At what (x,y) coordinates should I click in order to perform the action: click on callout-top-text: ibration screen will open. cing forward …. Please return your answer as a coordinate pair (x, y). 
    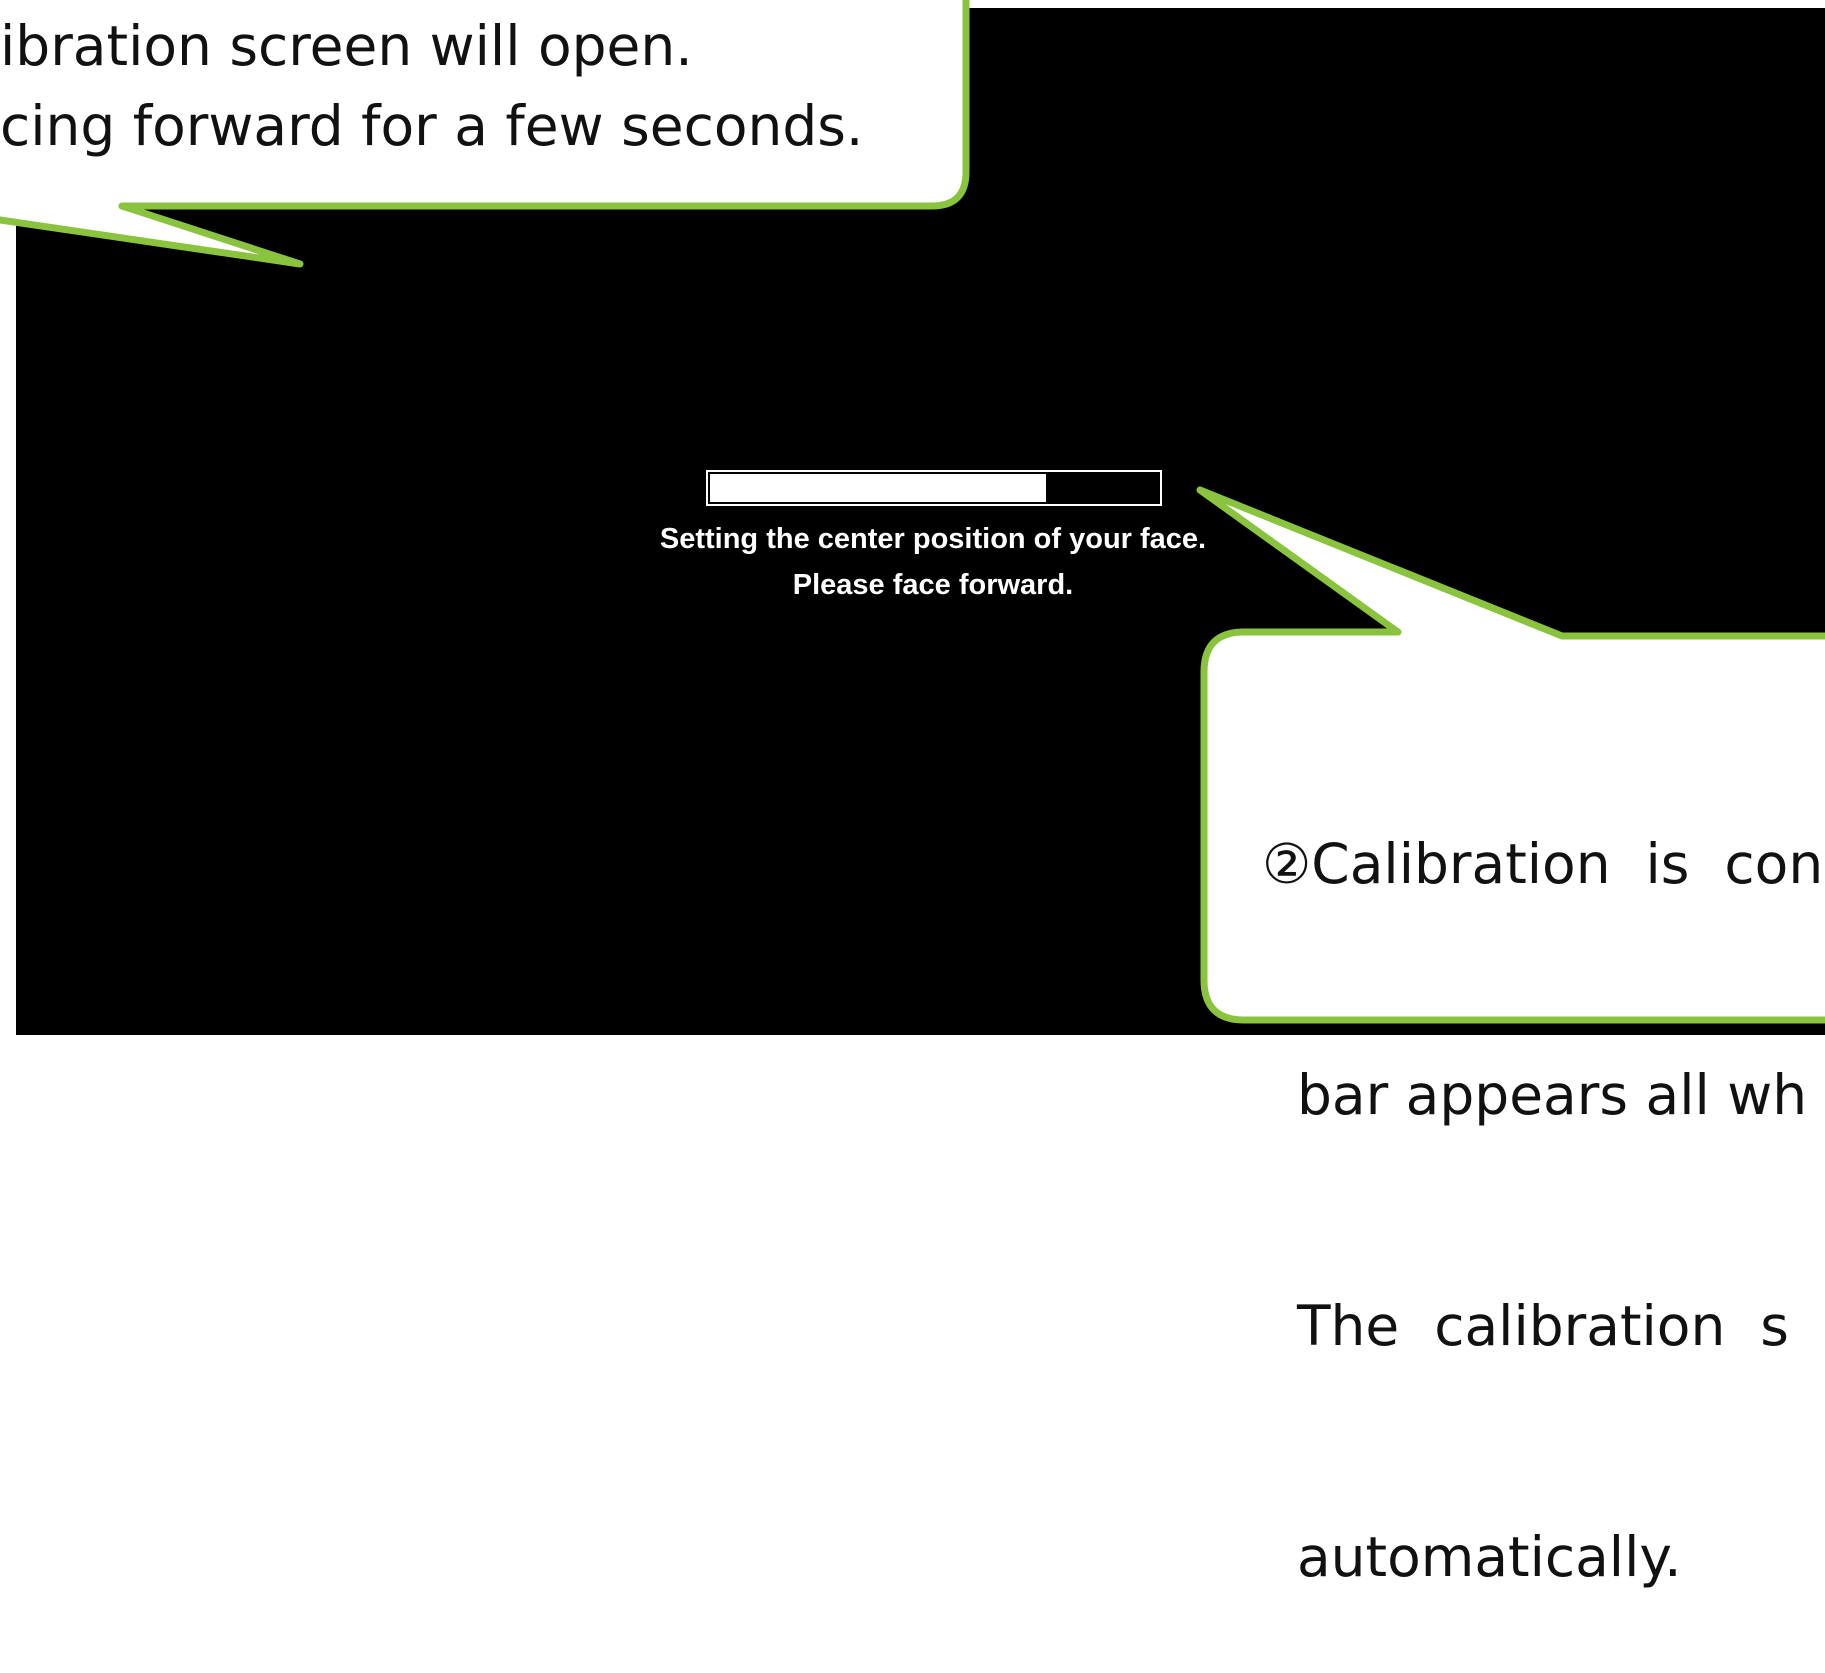
    Looking at the image, I should click on (431, 86).